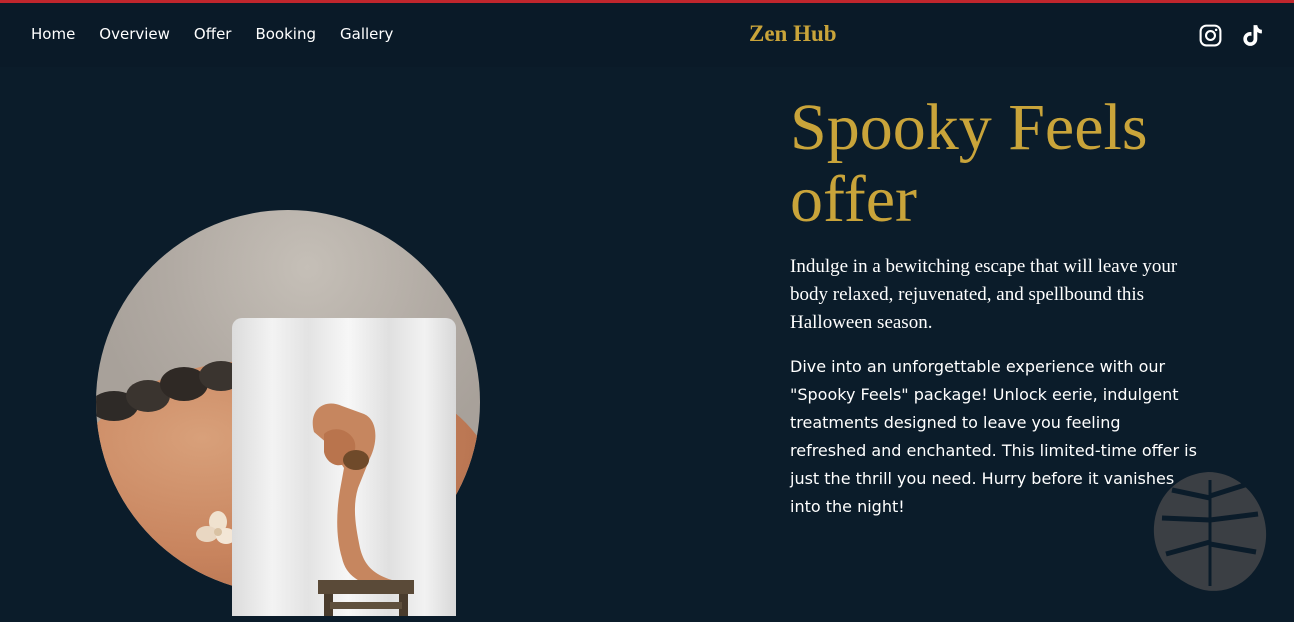 The image size is (1294, 622). Describe the element at coordinates (285, 34) in the screenshot. I see `nav-link-booking: Booking` at that location.